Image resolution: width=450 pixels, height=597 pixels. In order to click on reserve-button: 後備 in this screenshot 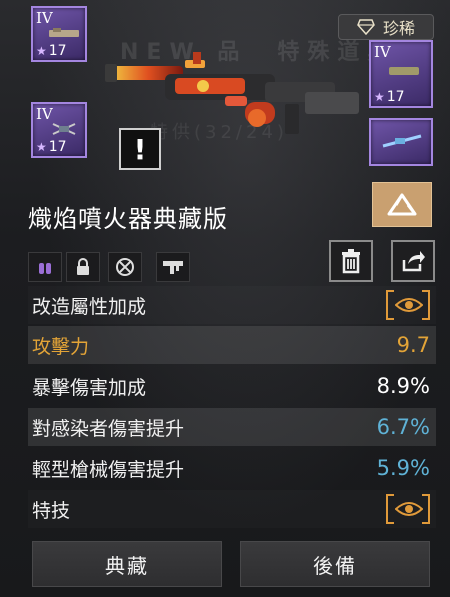, I will do `click(335, 564)`.